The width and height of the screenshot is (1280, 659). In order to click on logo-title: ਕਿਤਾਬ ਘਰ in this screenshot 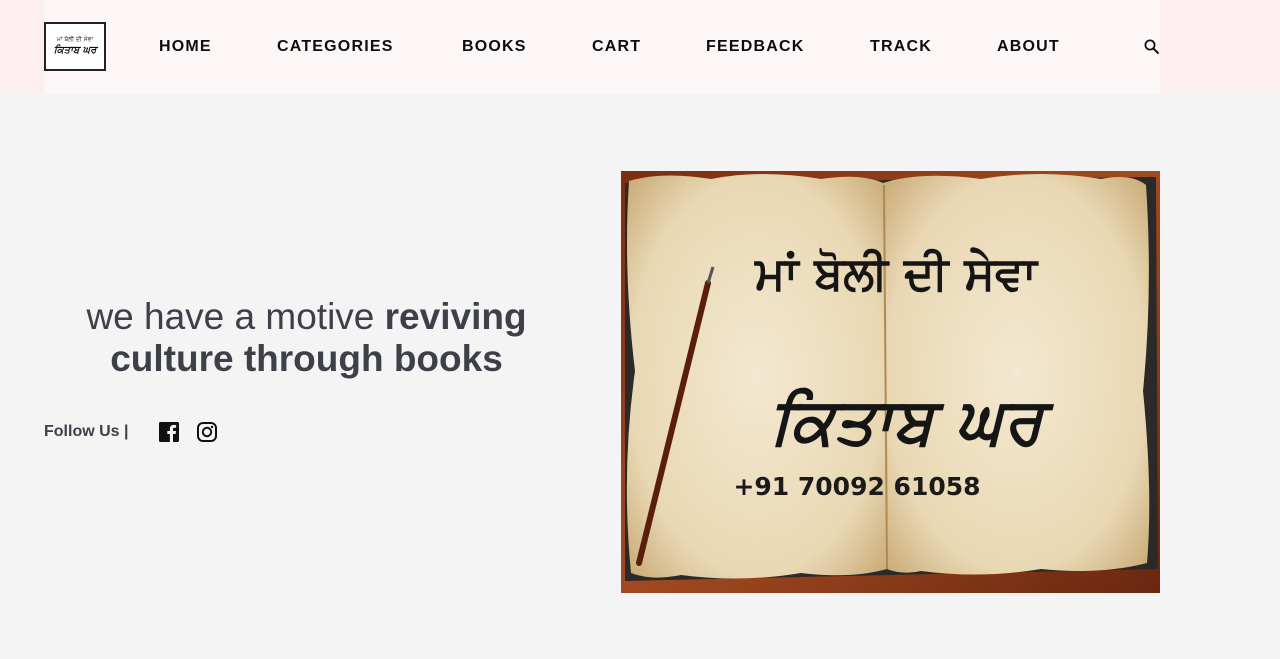, I will do `click(75, 50)`.